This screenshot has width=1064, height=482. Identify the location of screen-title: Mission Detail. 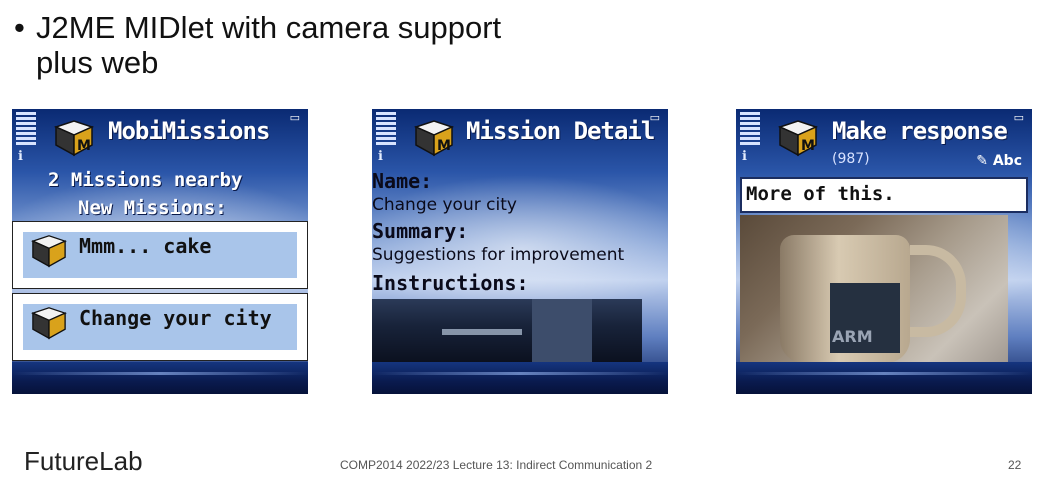
(560, 131).